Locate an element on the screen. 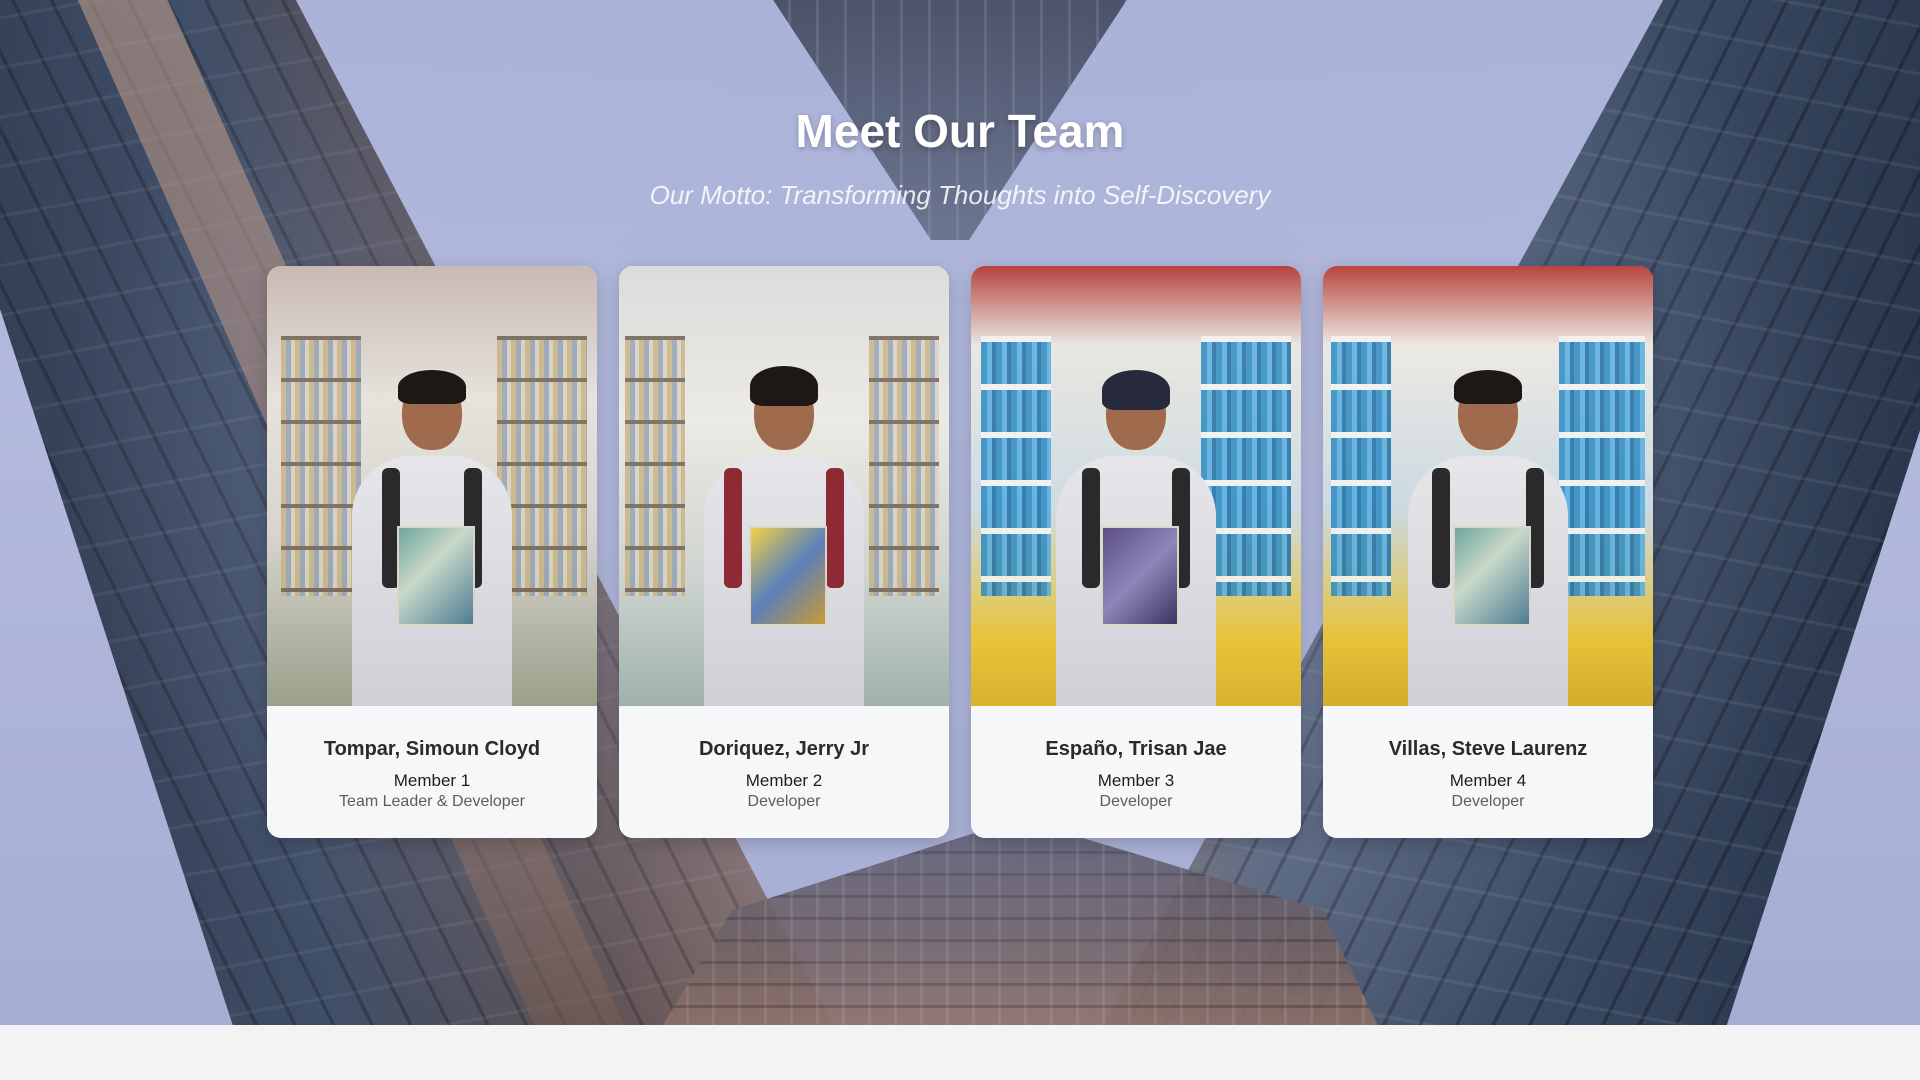  member-number: Member 4 is located at coordinates (1488, 780).